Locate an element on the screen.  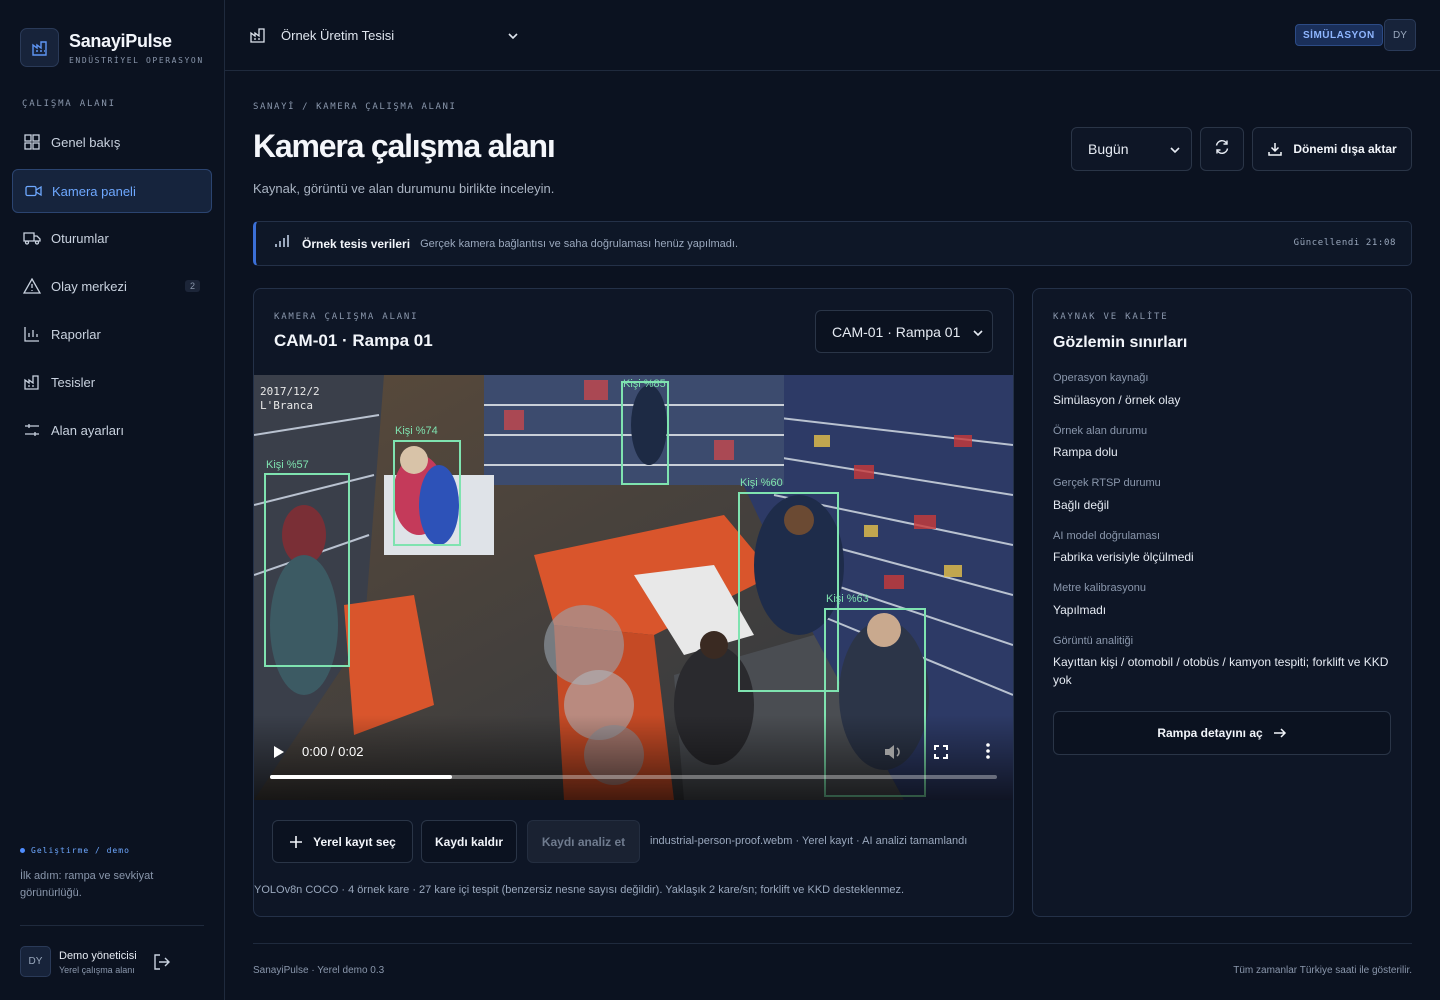
analyze-recording-button: Kaydı analiz et is located at coordinates (583, 841).